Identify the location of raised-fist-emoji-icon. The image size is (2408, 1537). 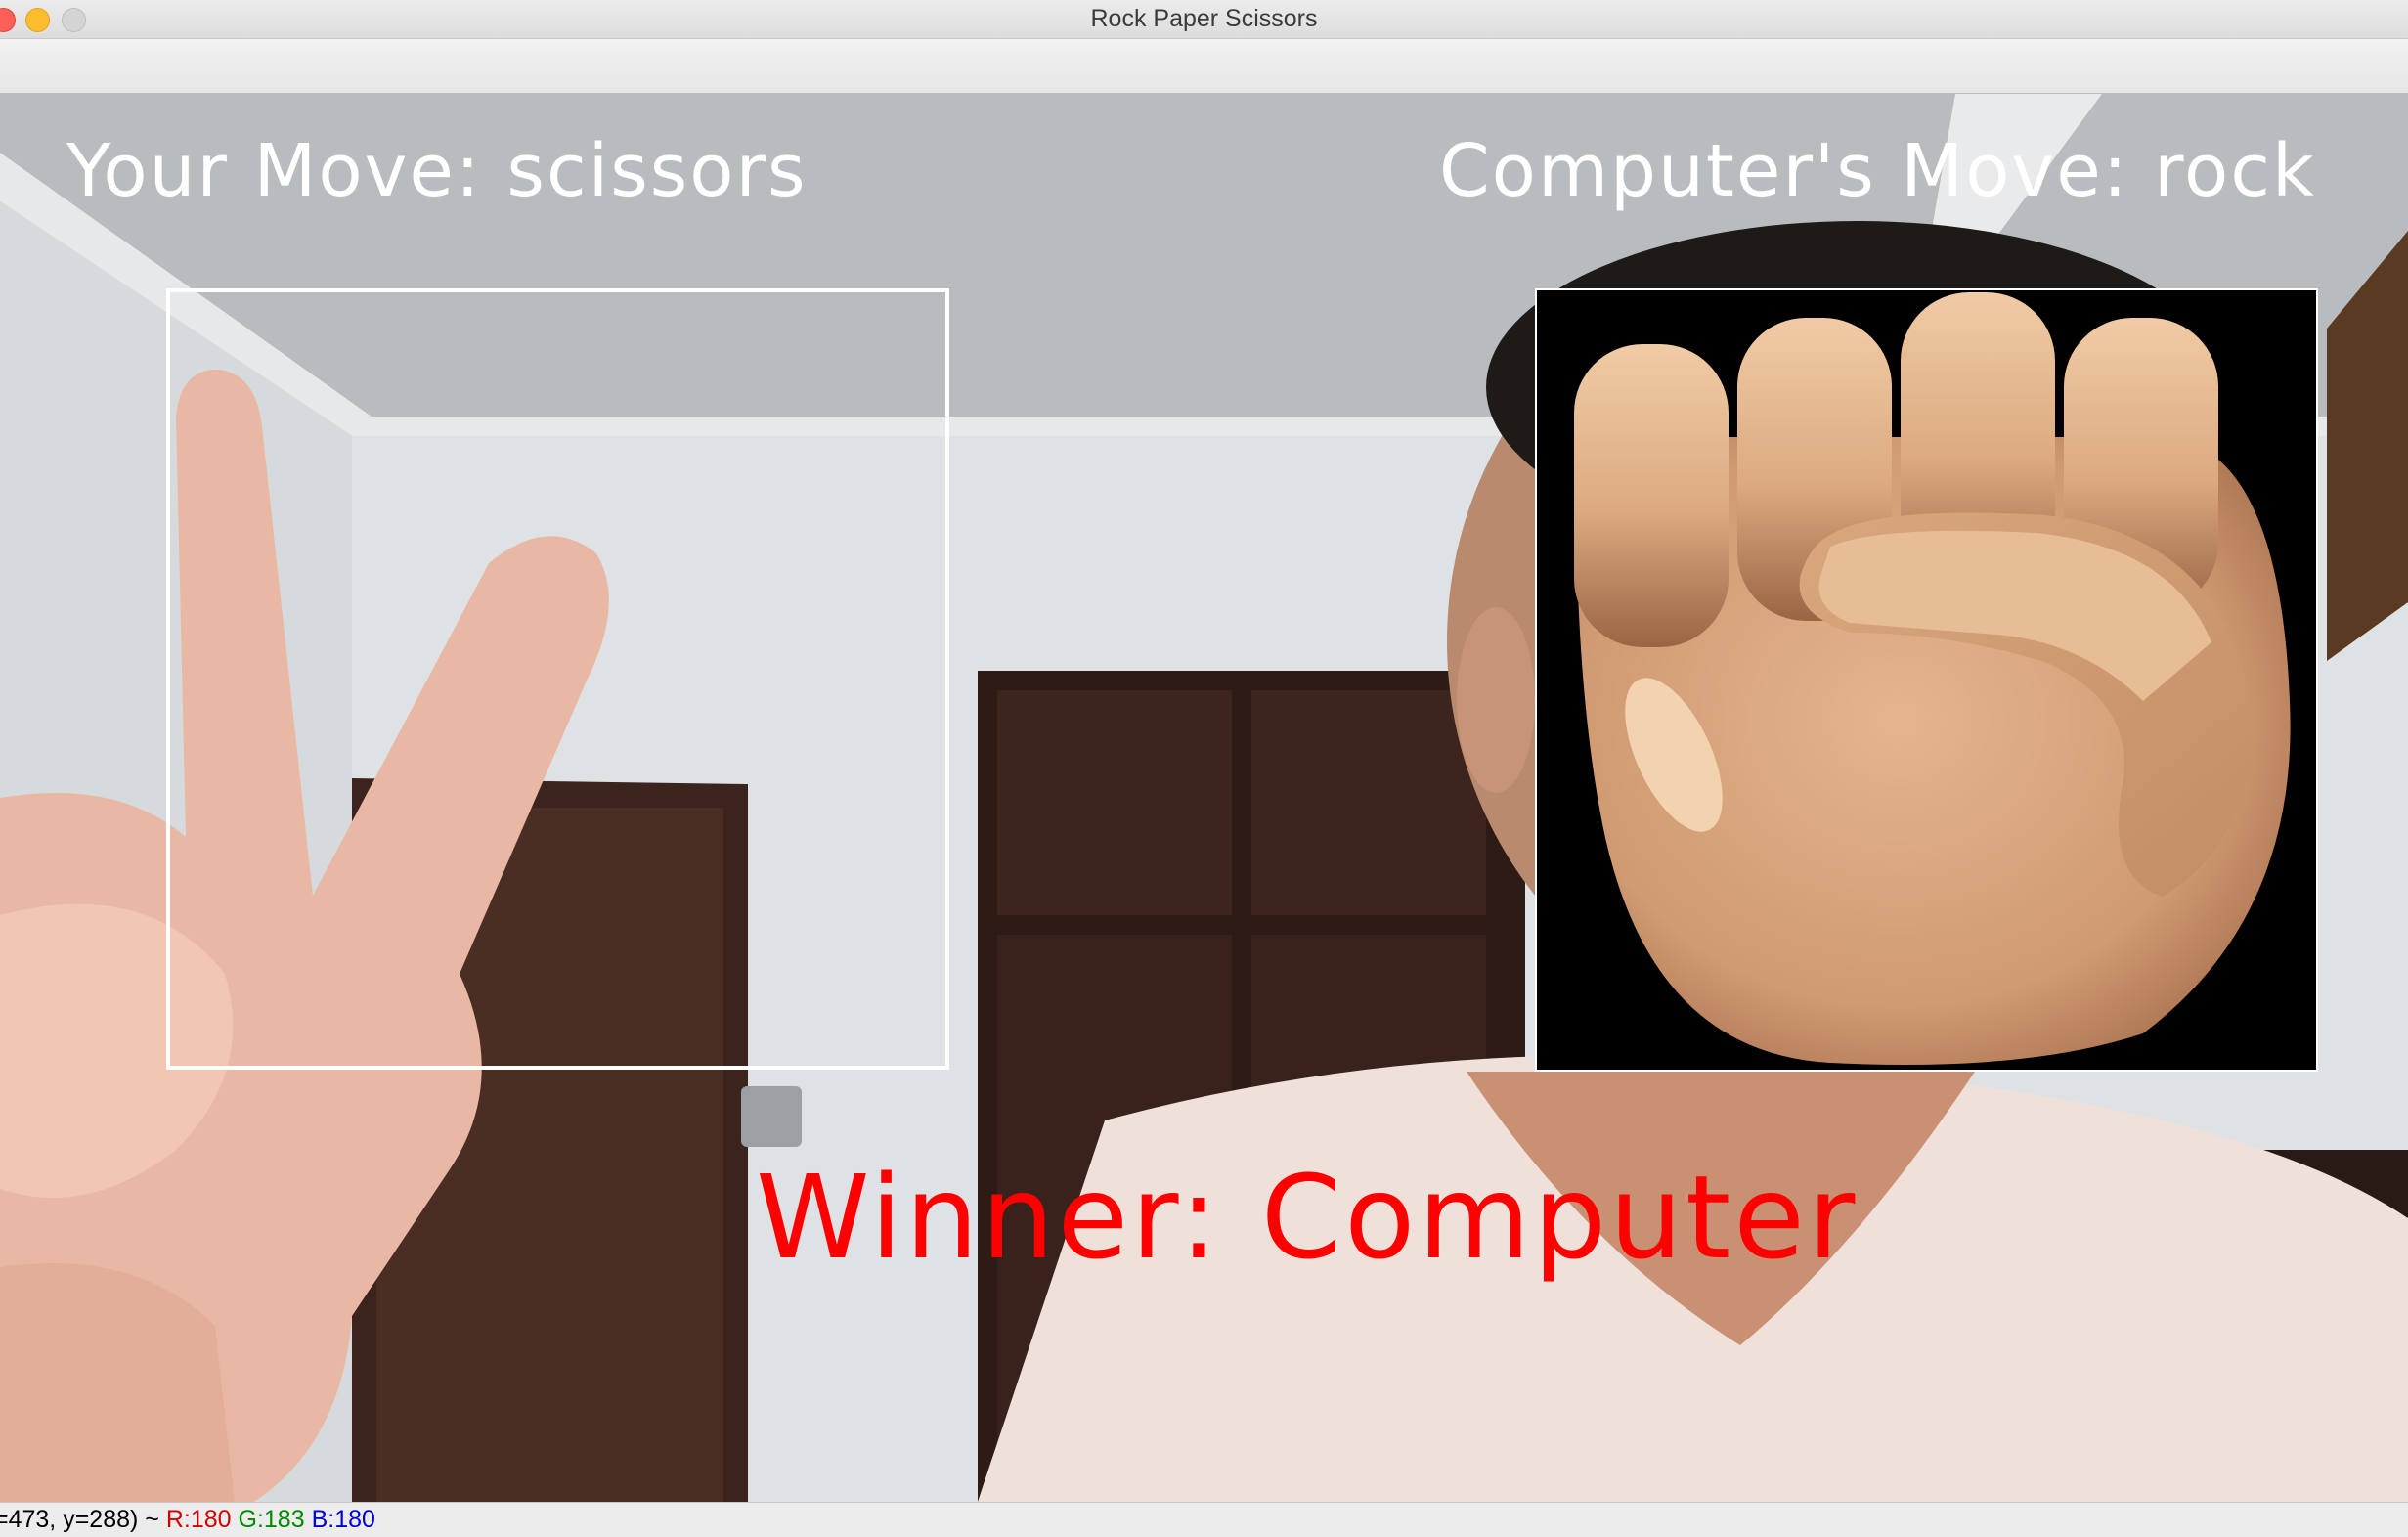
(1932, 678).